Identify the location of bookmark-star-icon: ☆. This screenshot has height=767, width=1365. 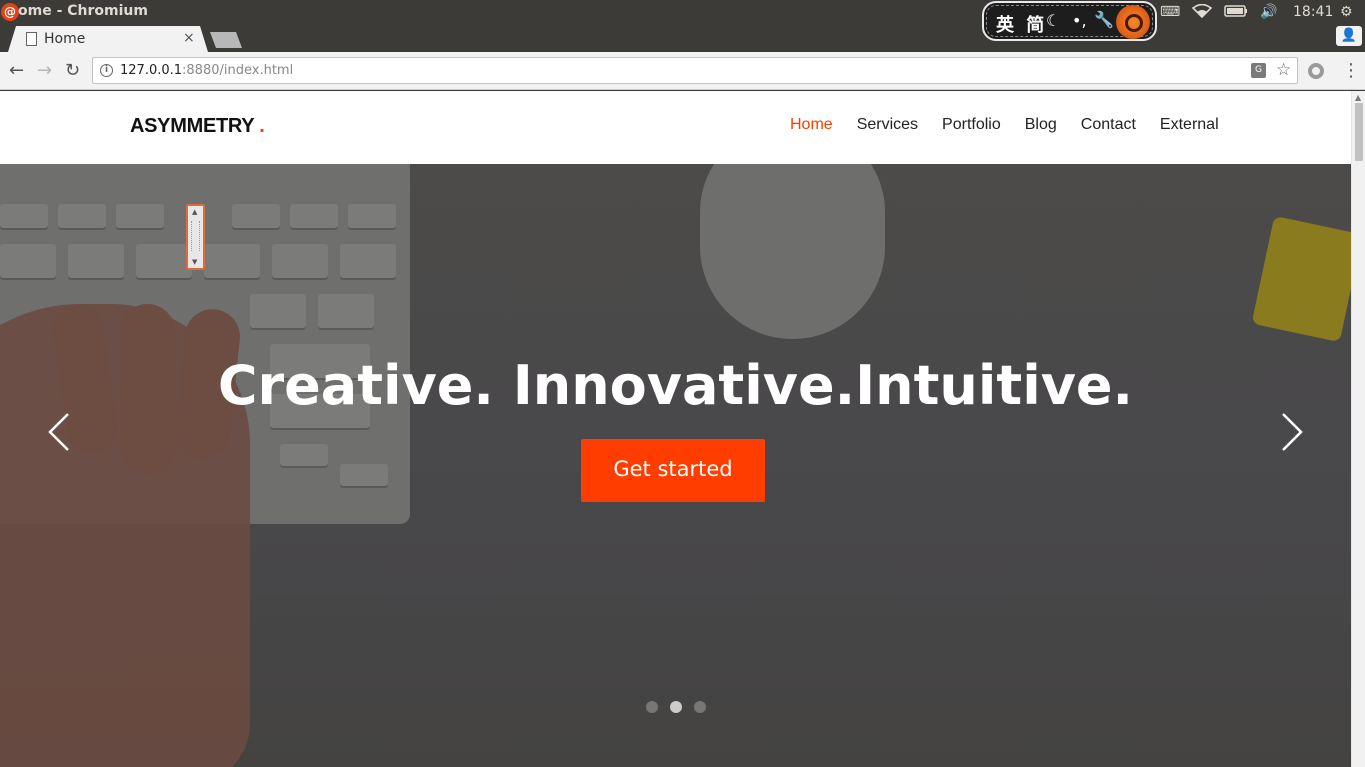
(1283, 70).